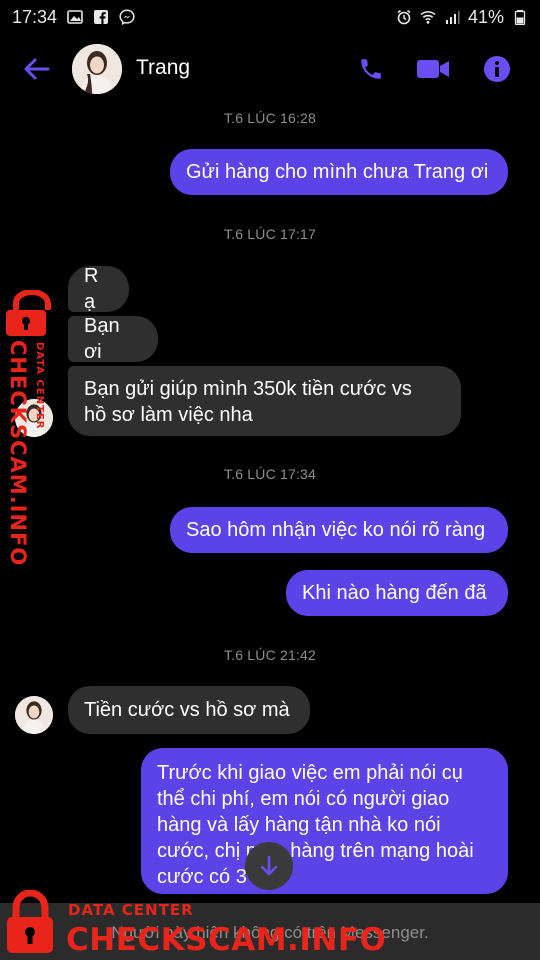 This screenshot has width=540, height=960. I want to click on back-button, so click(36, 69).